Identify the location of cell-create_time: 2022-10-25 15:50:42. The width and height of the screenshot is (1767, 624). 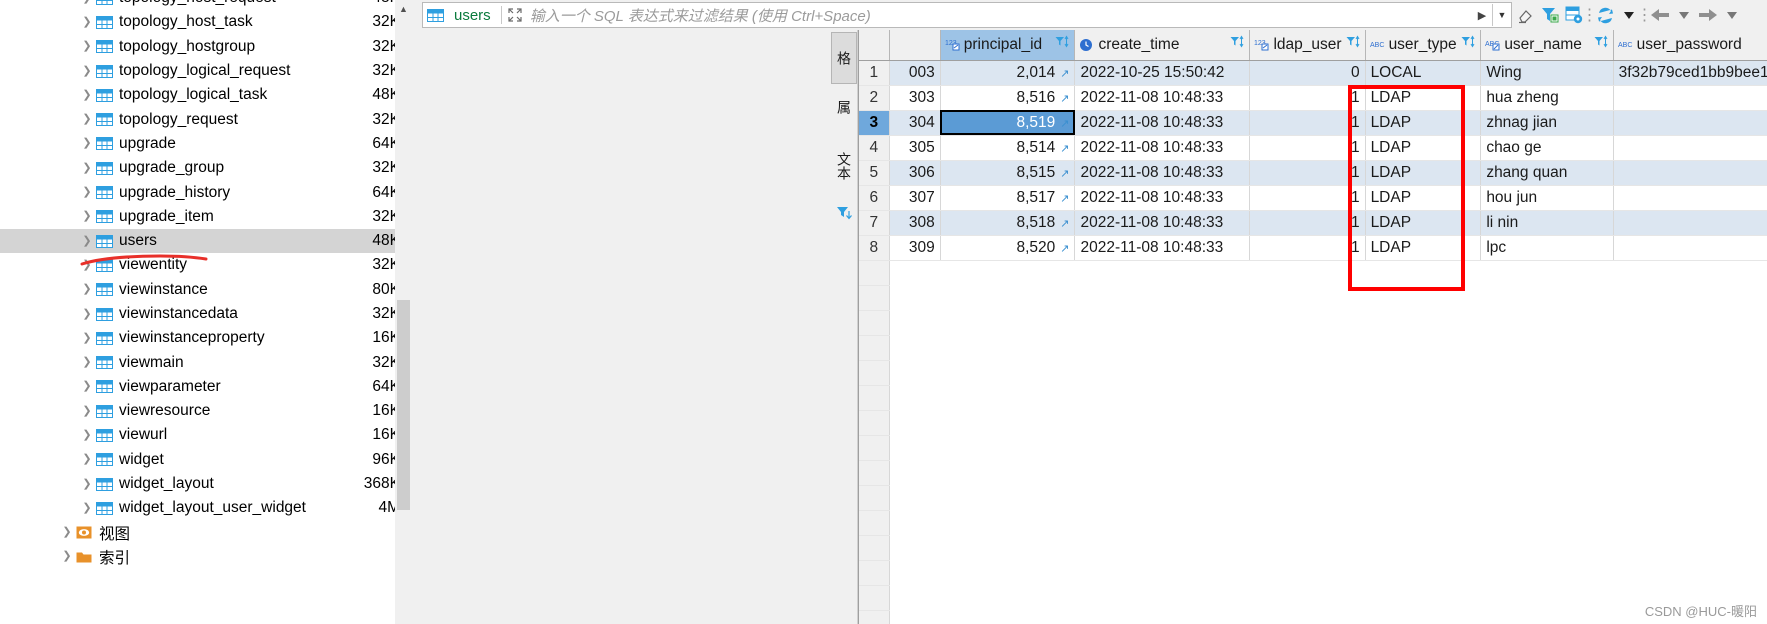
(1162, 73).